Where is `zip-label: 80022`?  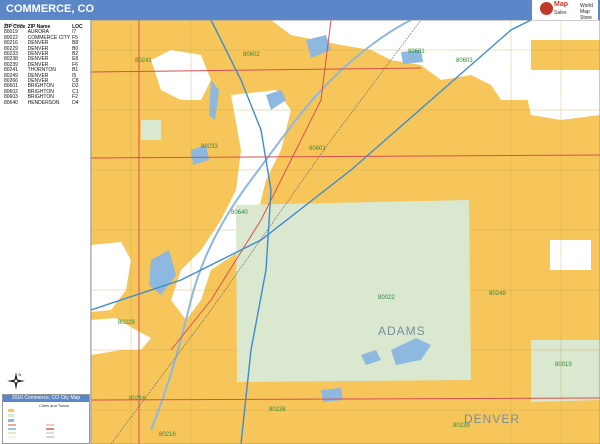
zip-label: 80022 is located at coordinates (386, 298).